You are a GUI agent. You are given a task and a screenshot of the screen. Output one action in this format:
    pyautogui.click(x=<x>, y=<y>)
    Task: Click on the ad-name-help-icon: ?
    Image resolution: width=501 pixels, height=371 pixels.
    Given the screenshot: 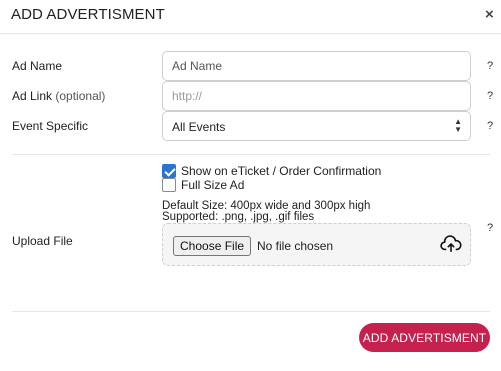 What is the action you would take?
    pyautogui.click(x=490, y=66)
    